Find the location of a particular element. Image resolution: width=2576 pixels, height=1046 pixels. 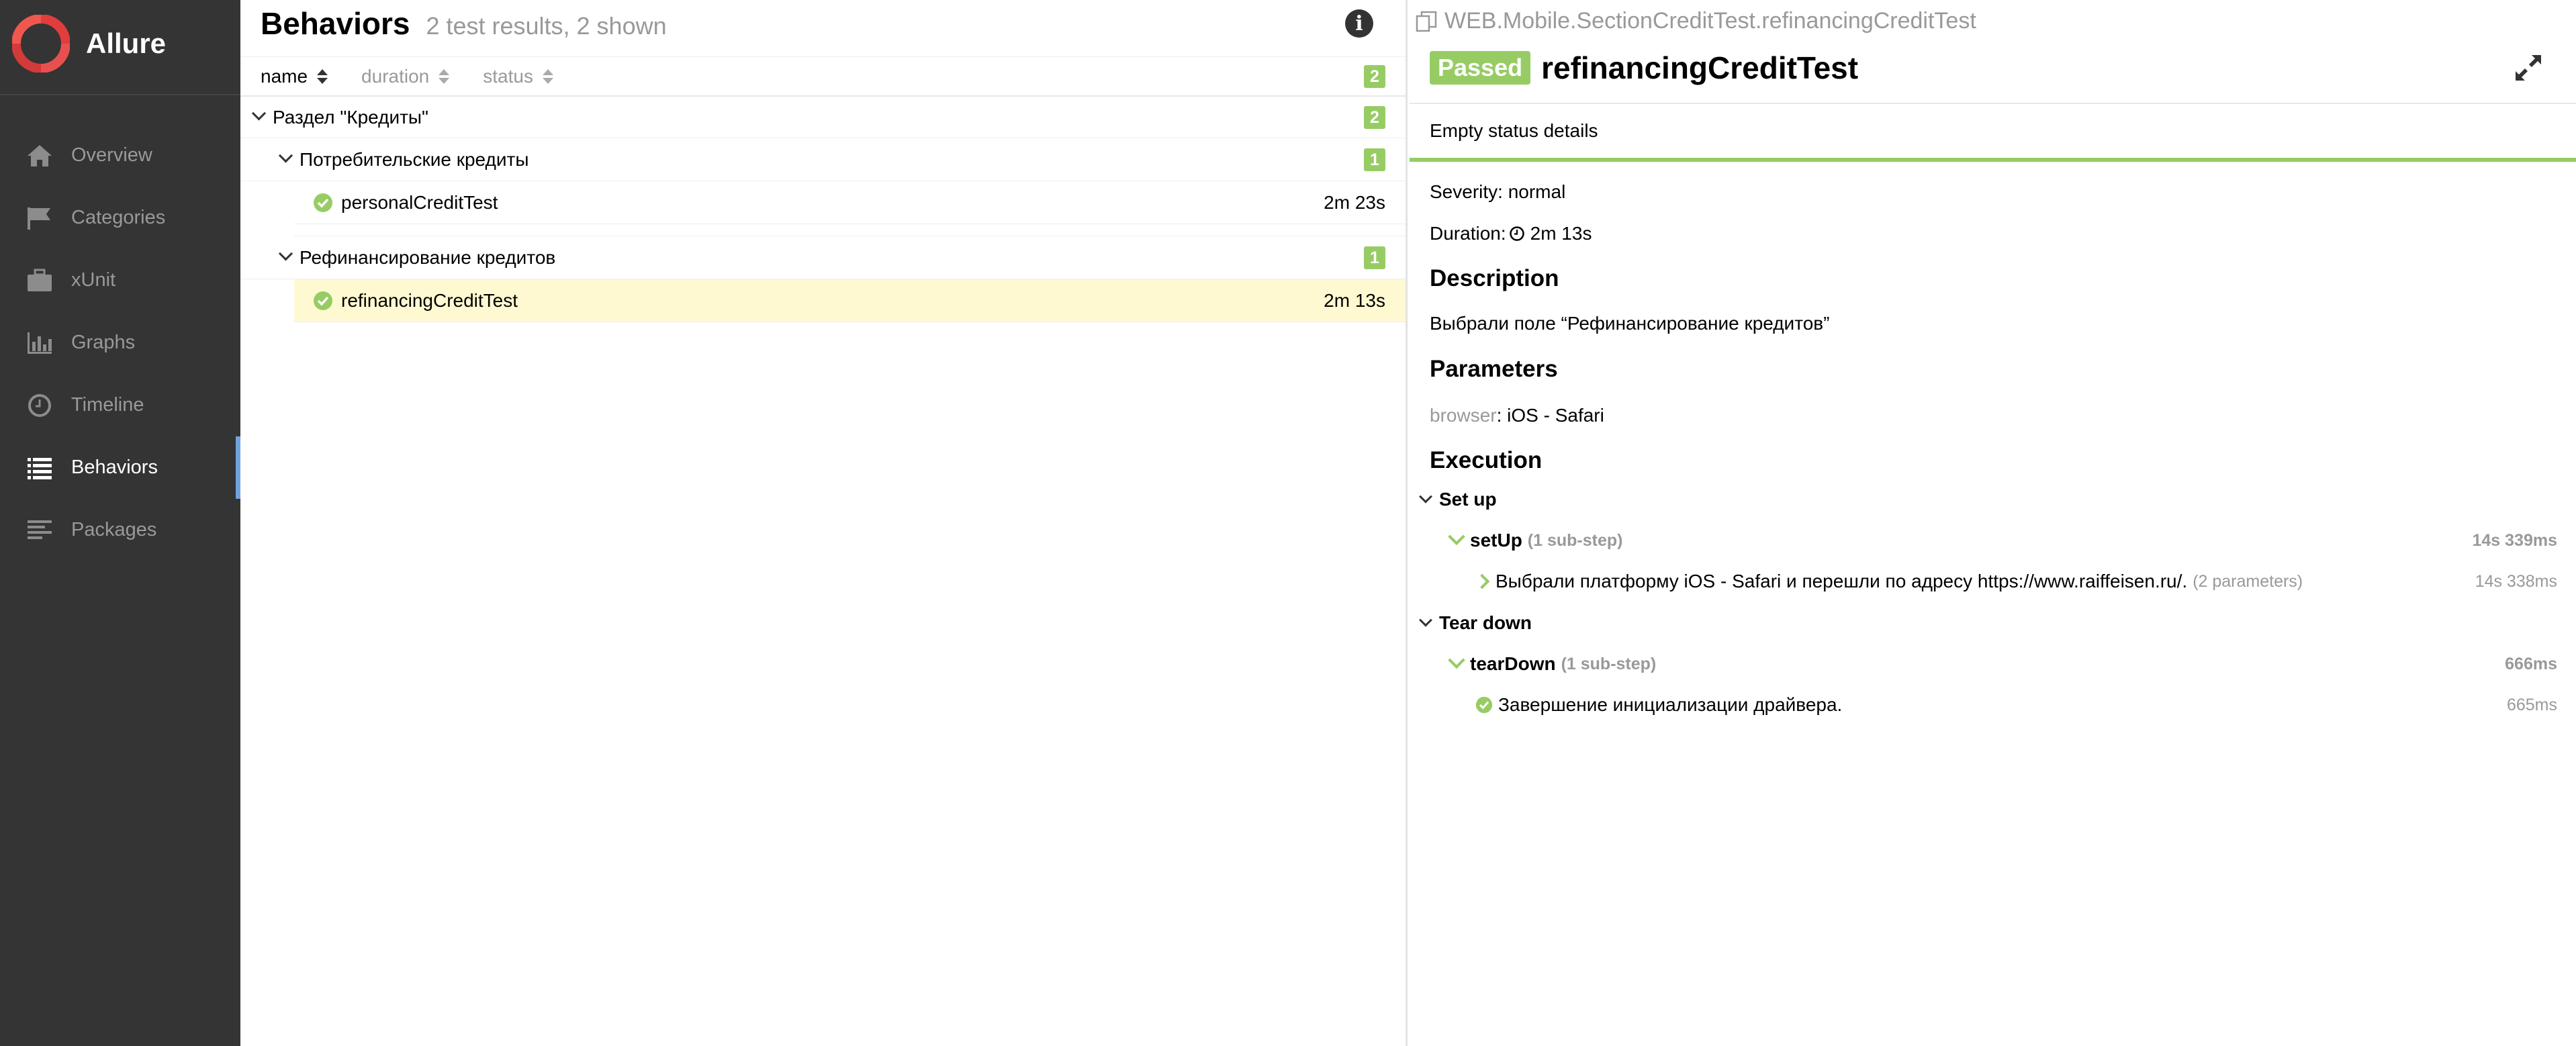

sidebar-item-overview: Overview is located at coordinates (120, 155).